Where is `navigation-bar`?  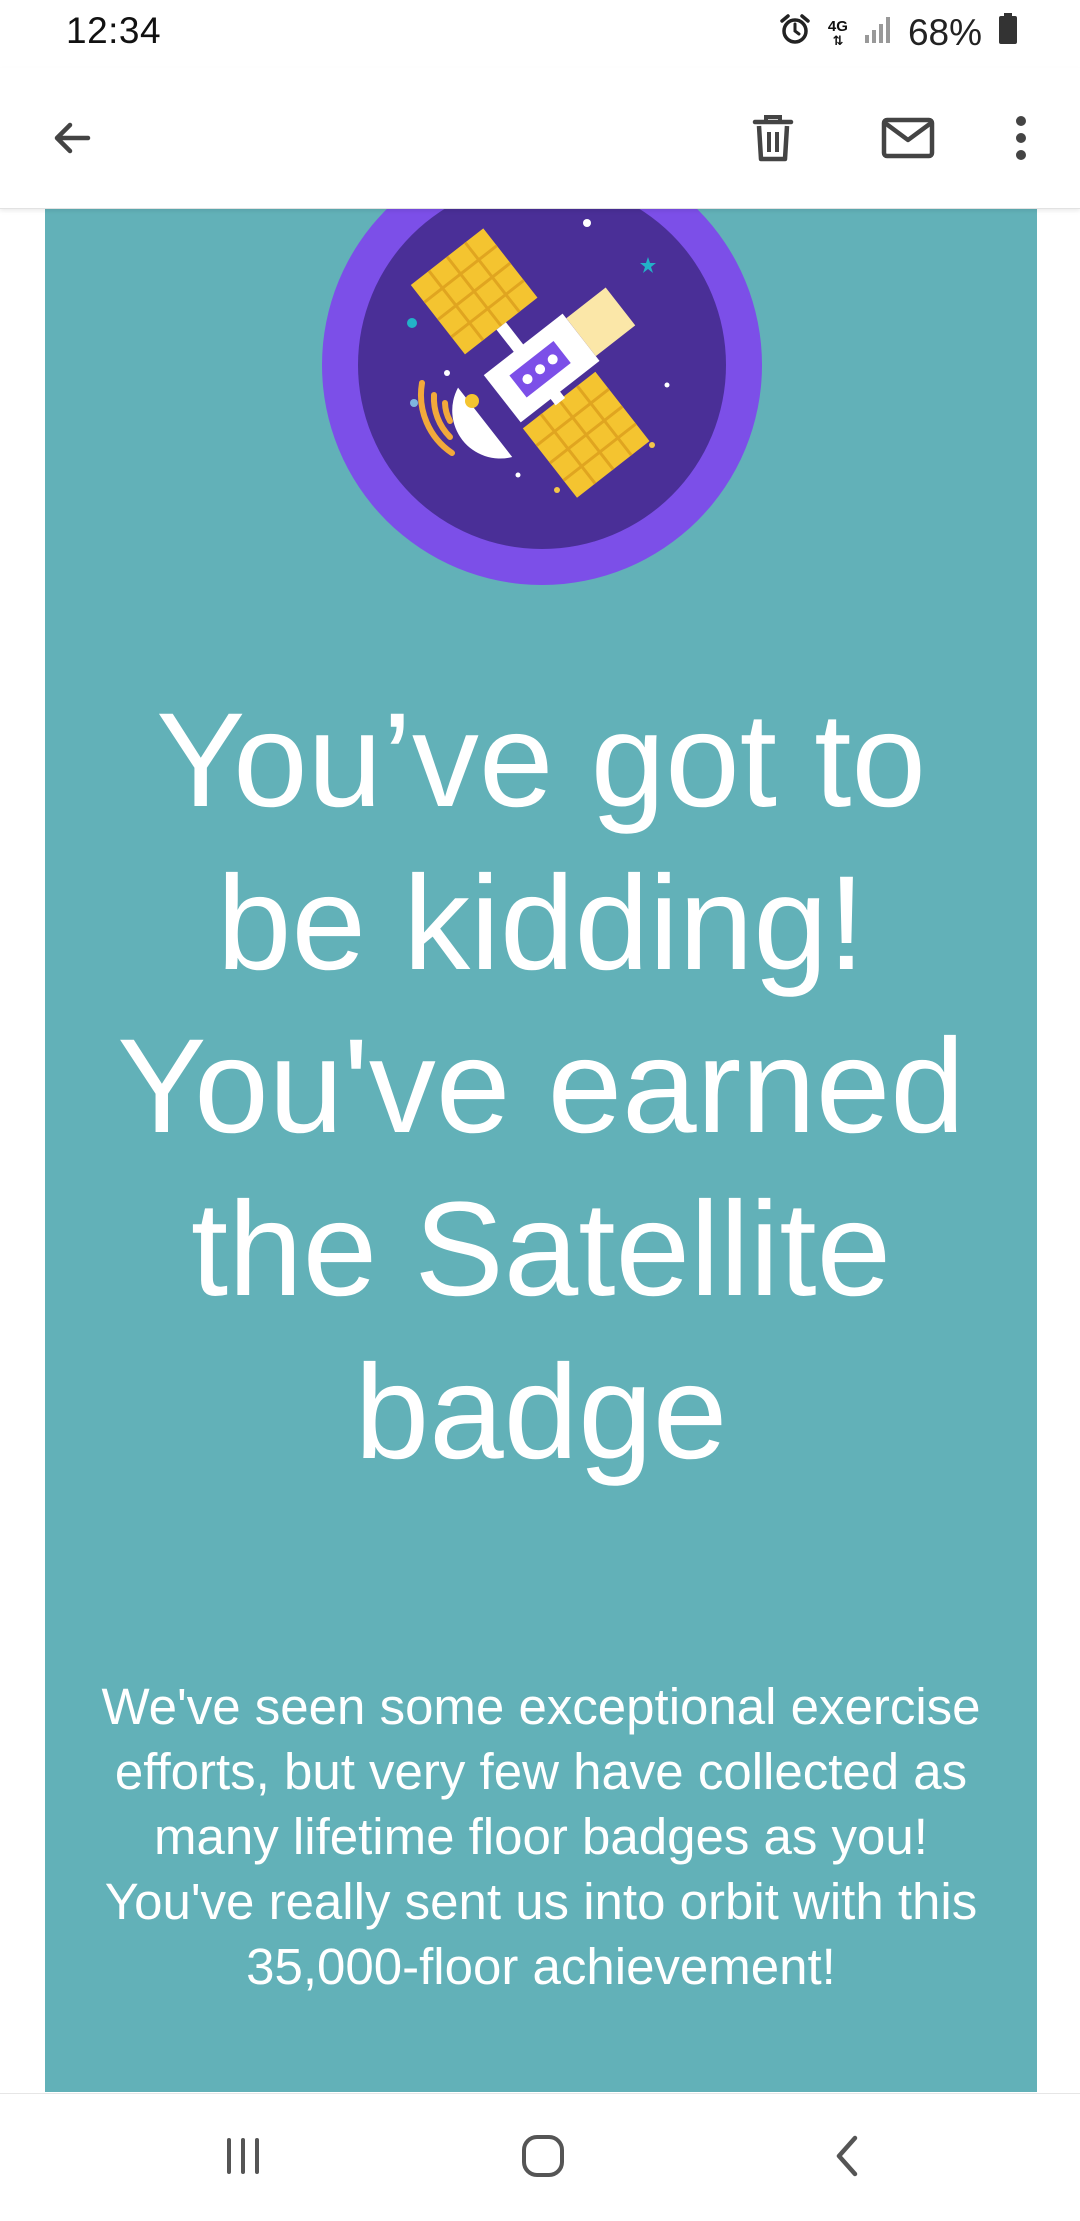
navigation-bar is located at coordinates (540, 2157).